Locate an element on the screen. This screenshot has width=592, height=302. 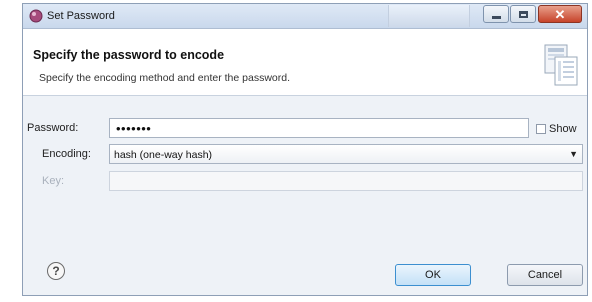
maximize-icon is located at coordinates (523, 14).